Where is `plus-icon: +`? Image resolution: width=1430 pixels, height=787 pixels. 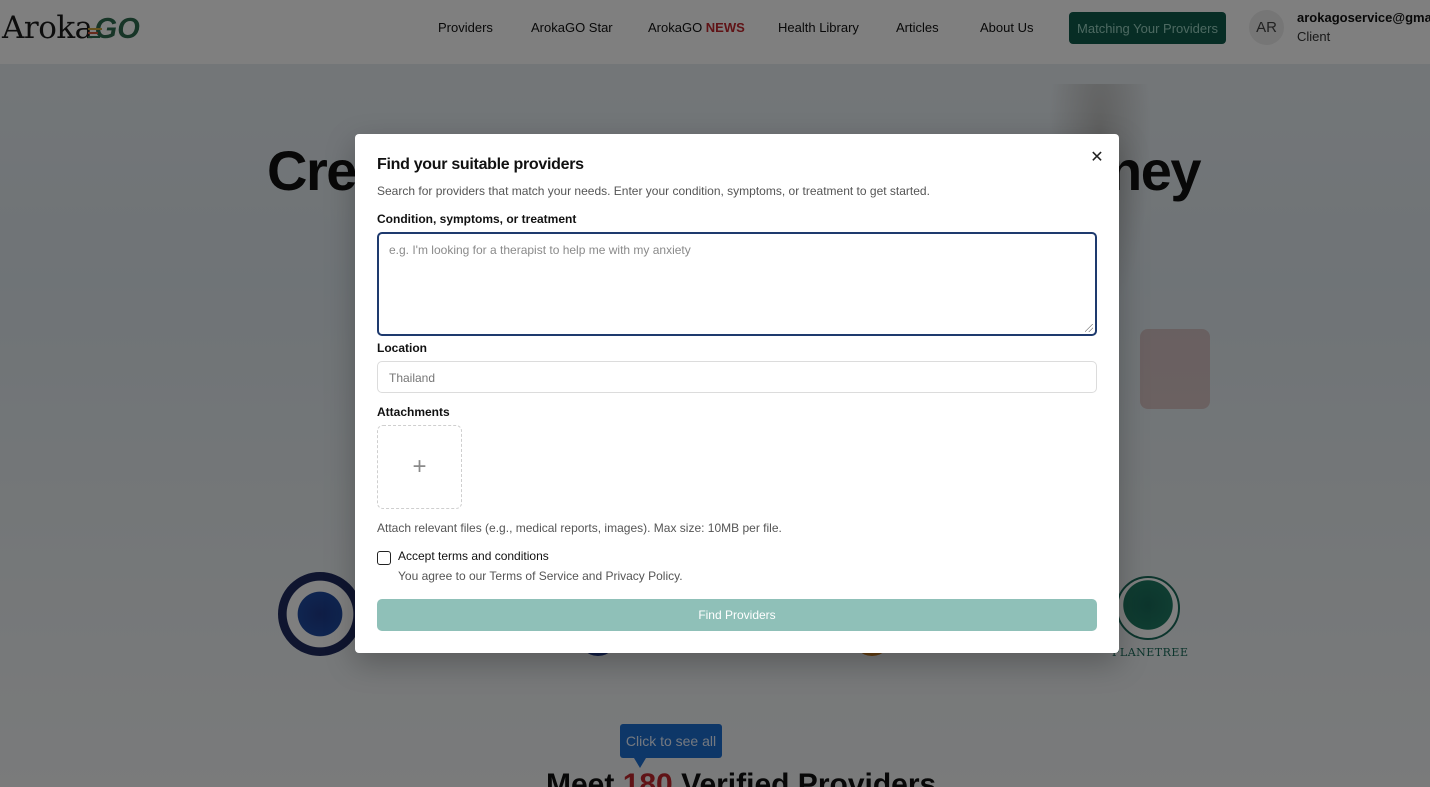 plus-icon: + is located at coordinates (419, 466).